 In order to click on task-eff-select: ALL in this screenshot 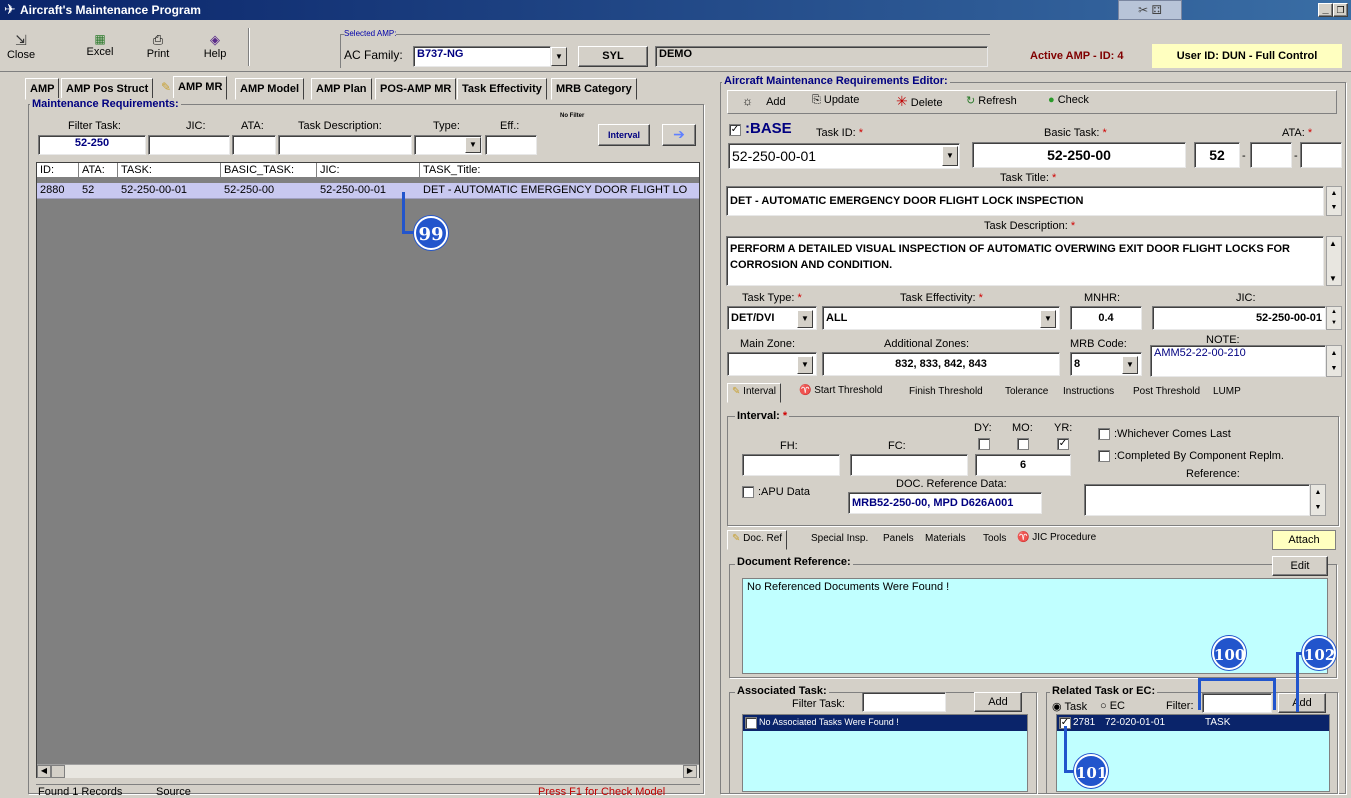, I will do `click(941, 318)`.